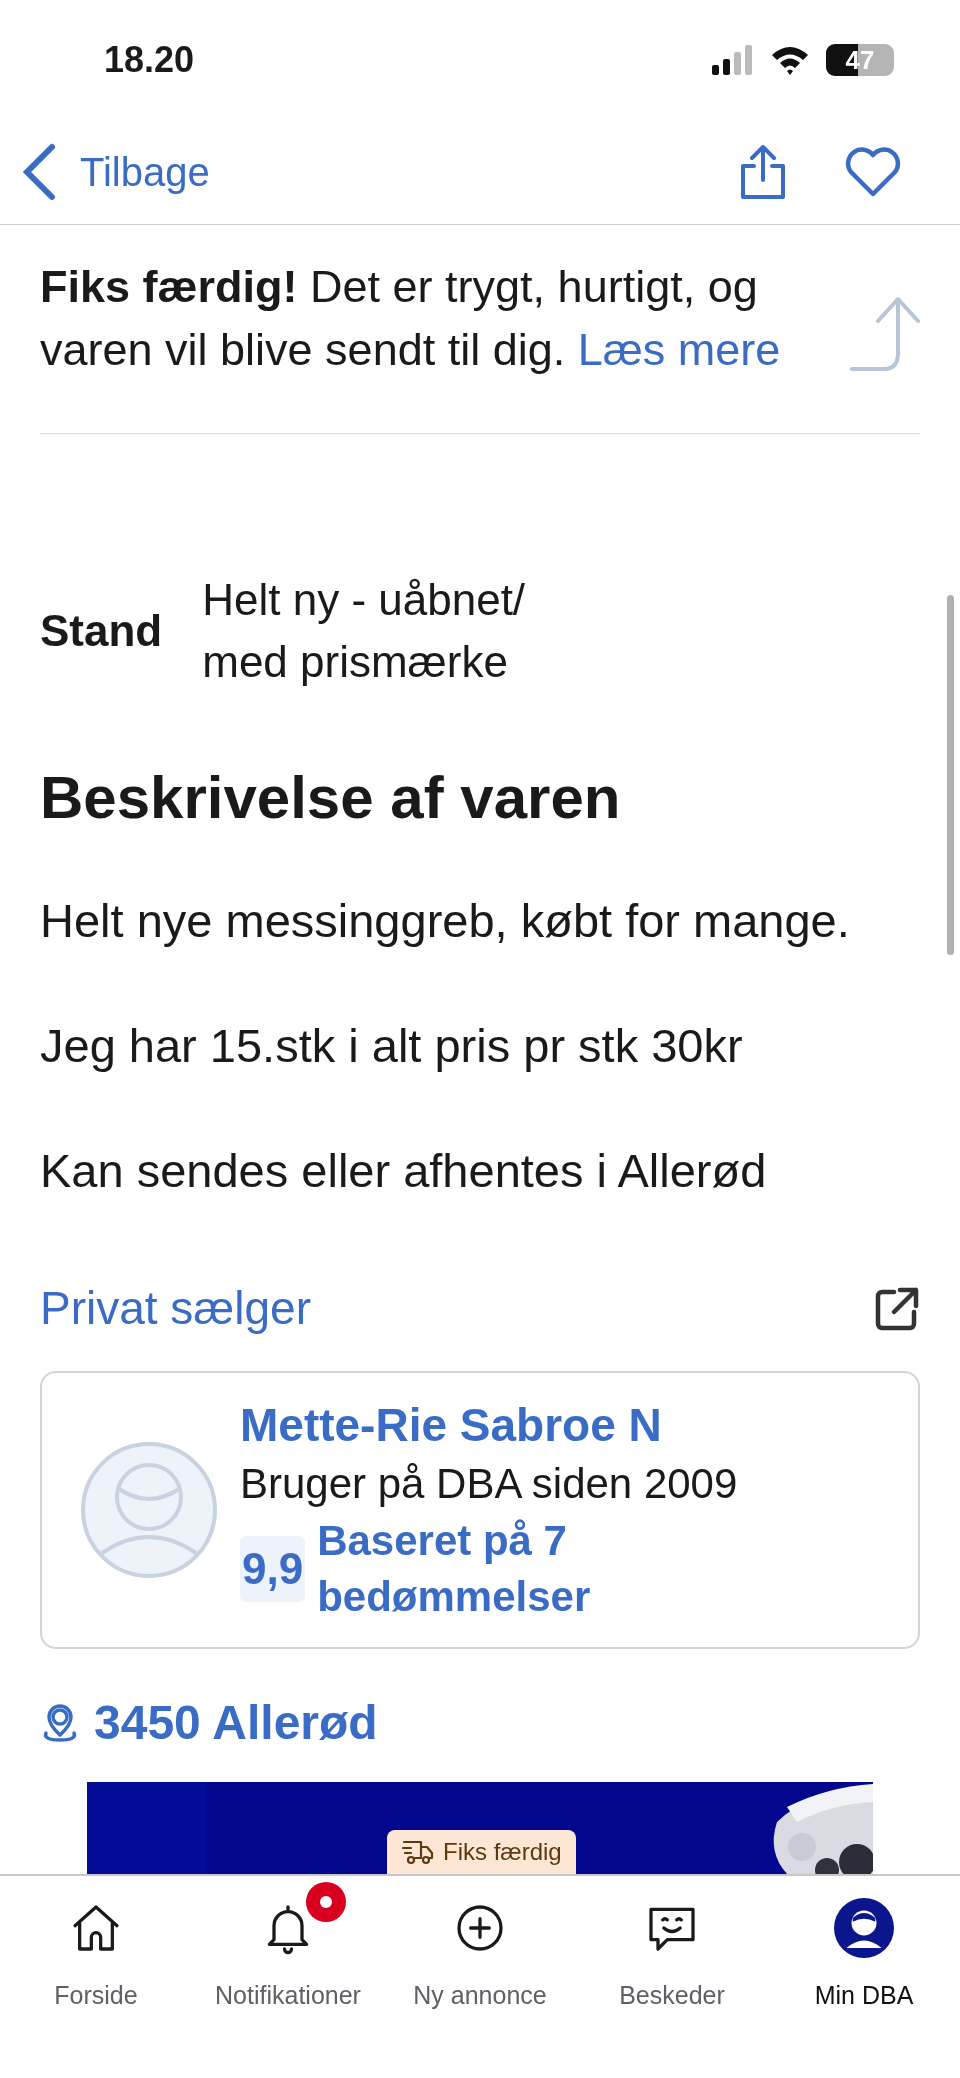 The image size is (960, 2078). I want to click on description-text: Helt nye messinggreb, købt for mange., so click(445, 921).